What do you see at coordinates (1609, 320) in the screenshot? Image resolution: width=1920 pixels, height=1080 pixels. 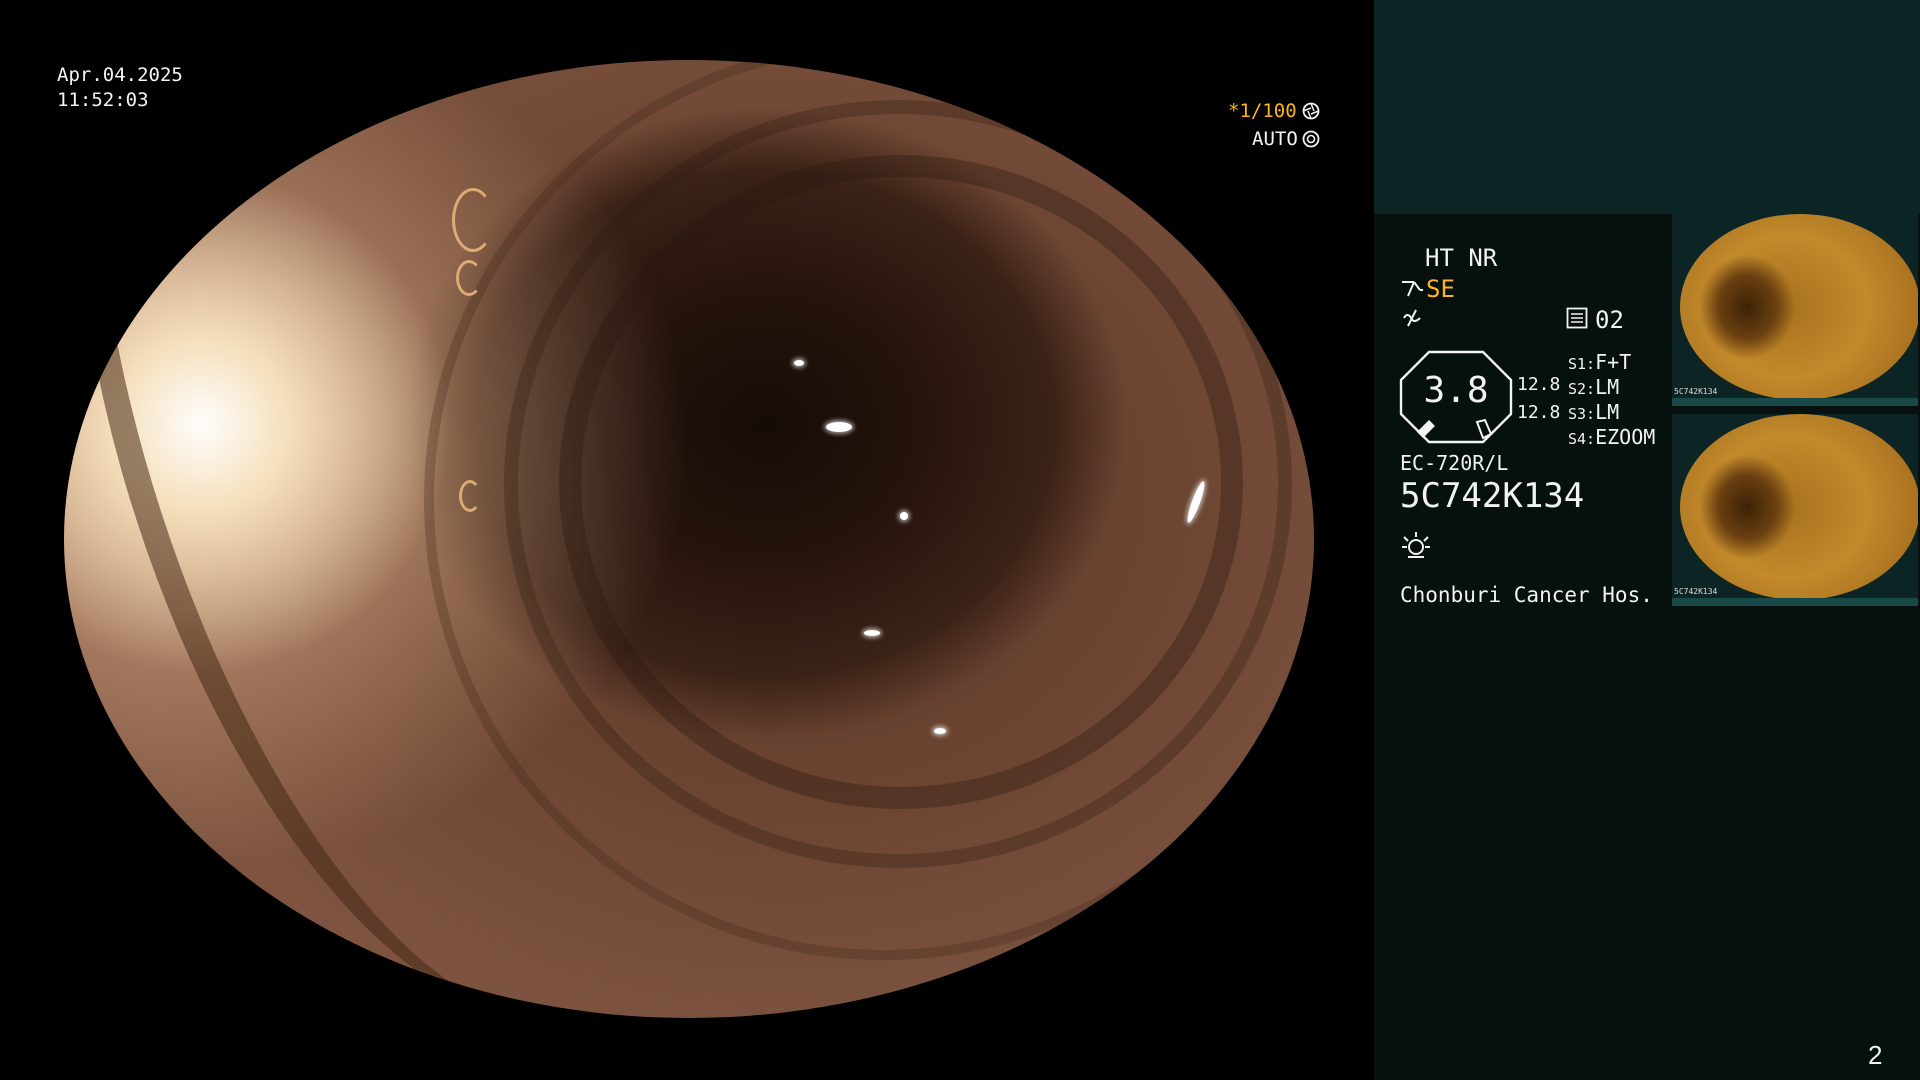 I see `record-number: 02` at bounding box center [1609, 320].